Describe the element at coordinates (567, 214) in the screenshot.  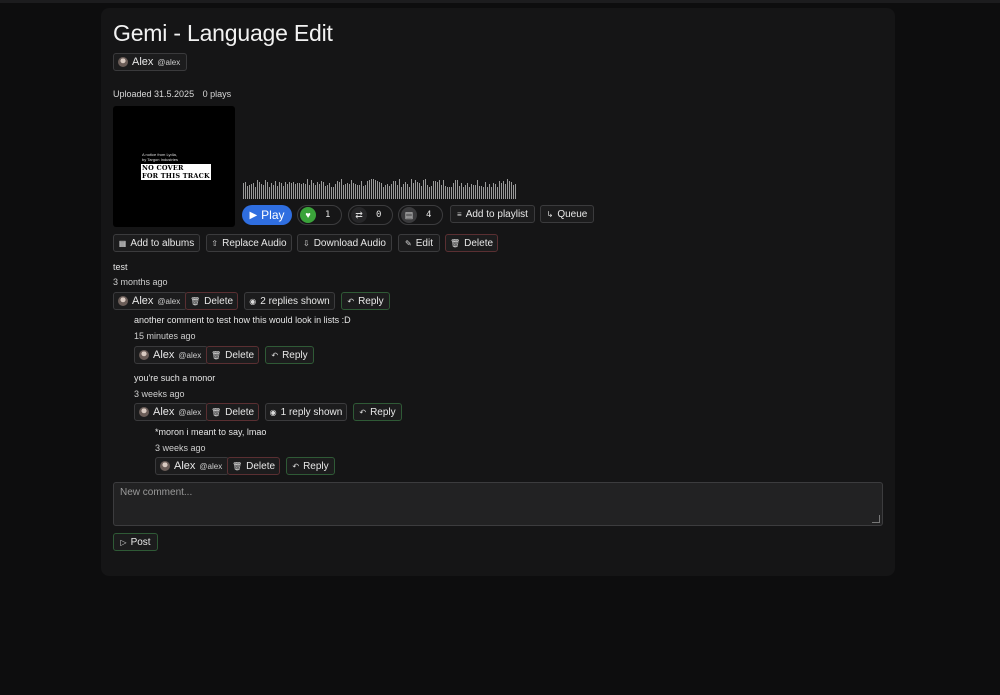
I see `queue-button: ↳ Queue` at that location.